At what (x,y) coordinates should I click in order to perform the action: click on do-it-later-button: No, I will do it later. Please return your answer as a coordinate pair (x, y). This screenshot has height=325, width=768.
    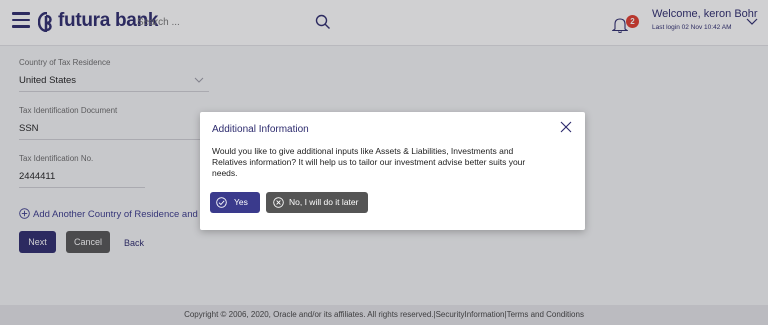
    Looking at the image, I should click on (317, 202).